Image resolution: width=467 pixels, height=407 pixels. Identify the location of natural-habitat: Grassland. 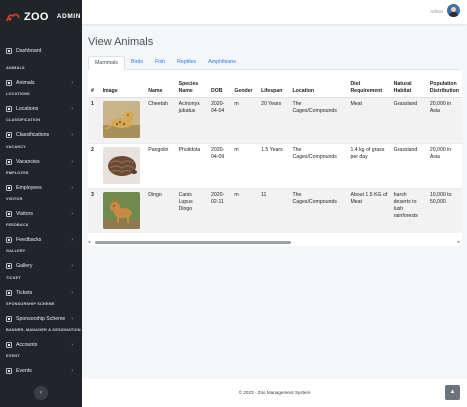
(408, 119).